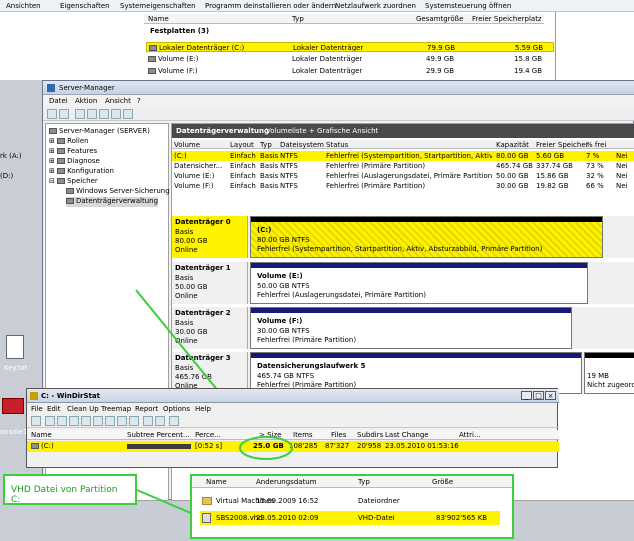 This screenshot has width=634, height=541. I want to click on annotation-callout: VHD Datei von Partition C:, so click(70, 489).